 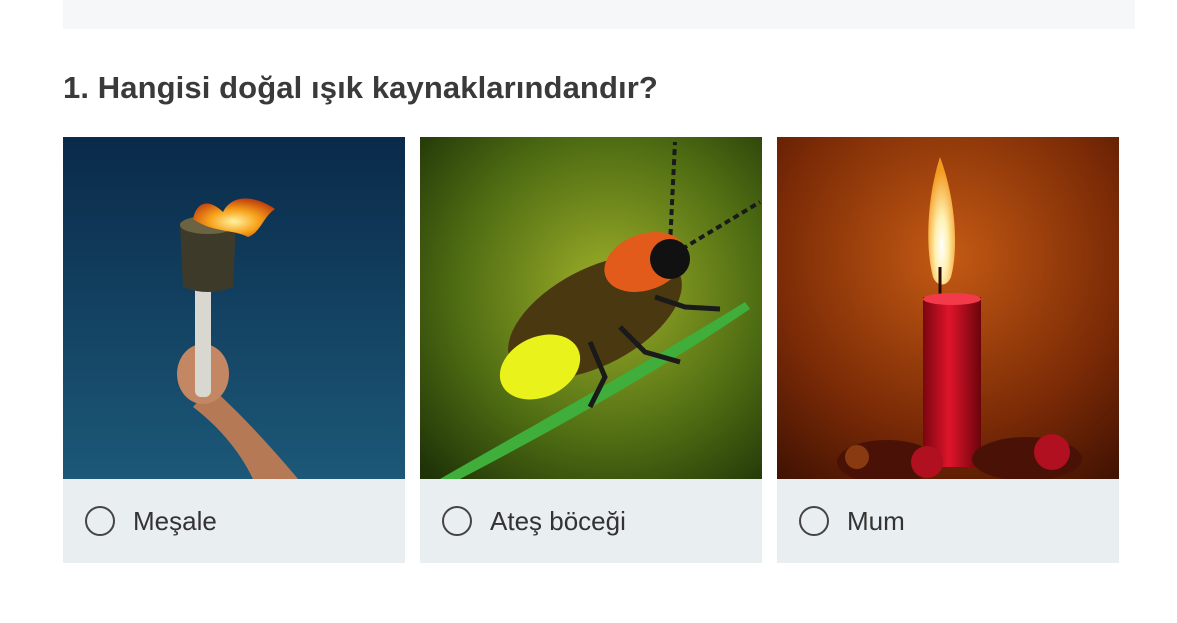 I want to click on option-label: Mum, so click(x=876, y=520).